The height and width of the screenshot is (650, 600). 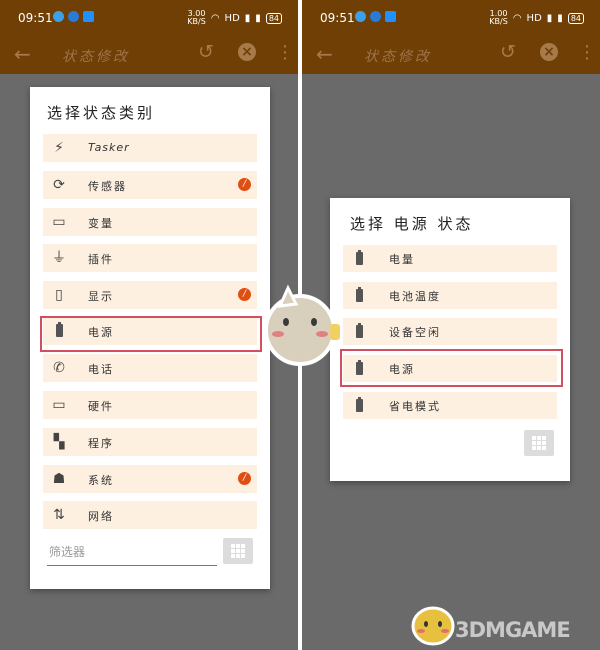 I want to click on power-item-battery-temperature: 电池温度, so click(x=450, y=295).